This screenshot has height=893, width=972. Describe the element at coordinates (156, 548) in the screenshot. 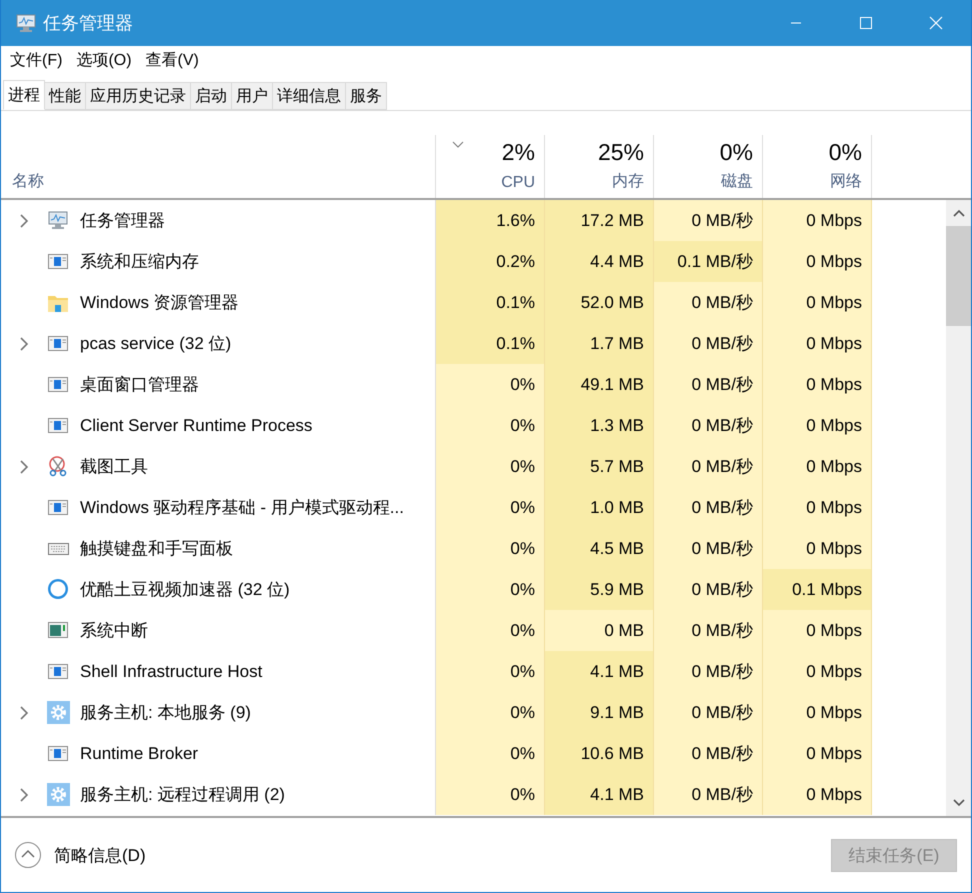

I see `process-name: 触摸键盘和手写面板` at that location.